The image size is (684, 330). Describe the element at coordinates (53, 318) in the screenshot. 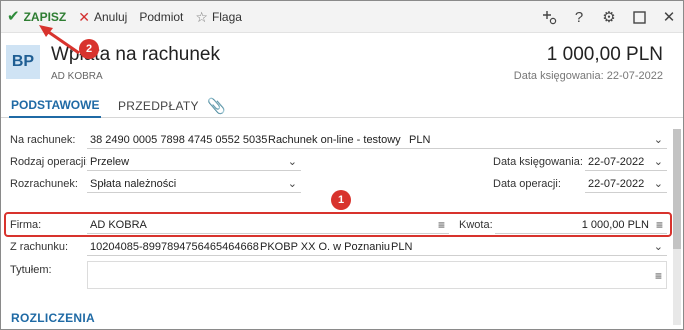

I see `settlements-section-title: ROZLICZENIA` at that location.